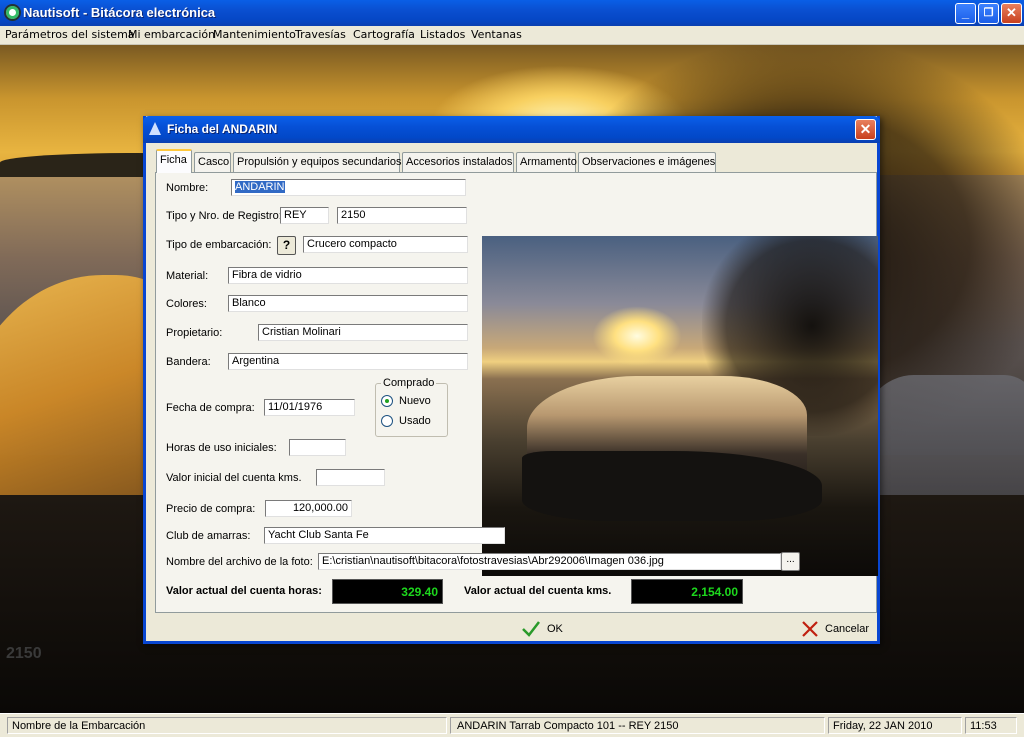 This screenshot has height=737, width=1024. I want to click on tab-observaciones: Observaciones e imágenes, so click(647, 162).